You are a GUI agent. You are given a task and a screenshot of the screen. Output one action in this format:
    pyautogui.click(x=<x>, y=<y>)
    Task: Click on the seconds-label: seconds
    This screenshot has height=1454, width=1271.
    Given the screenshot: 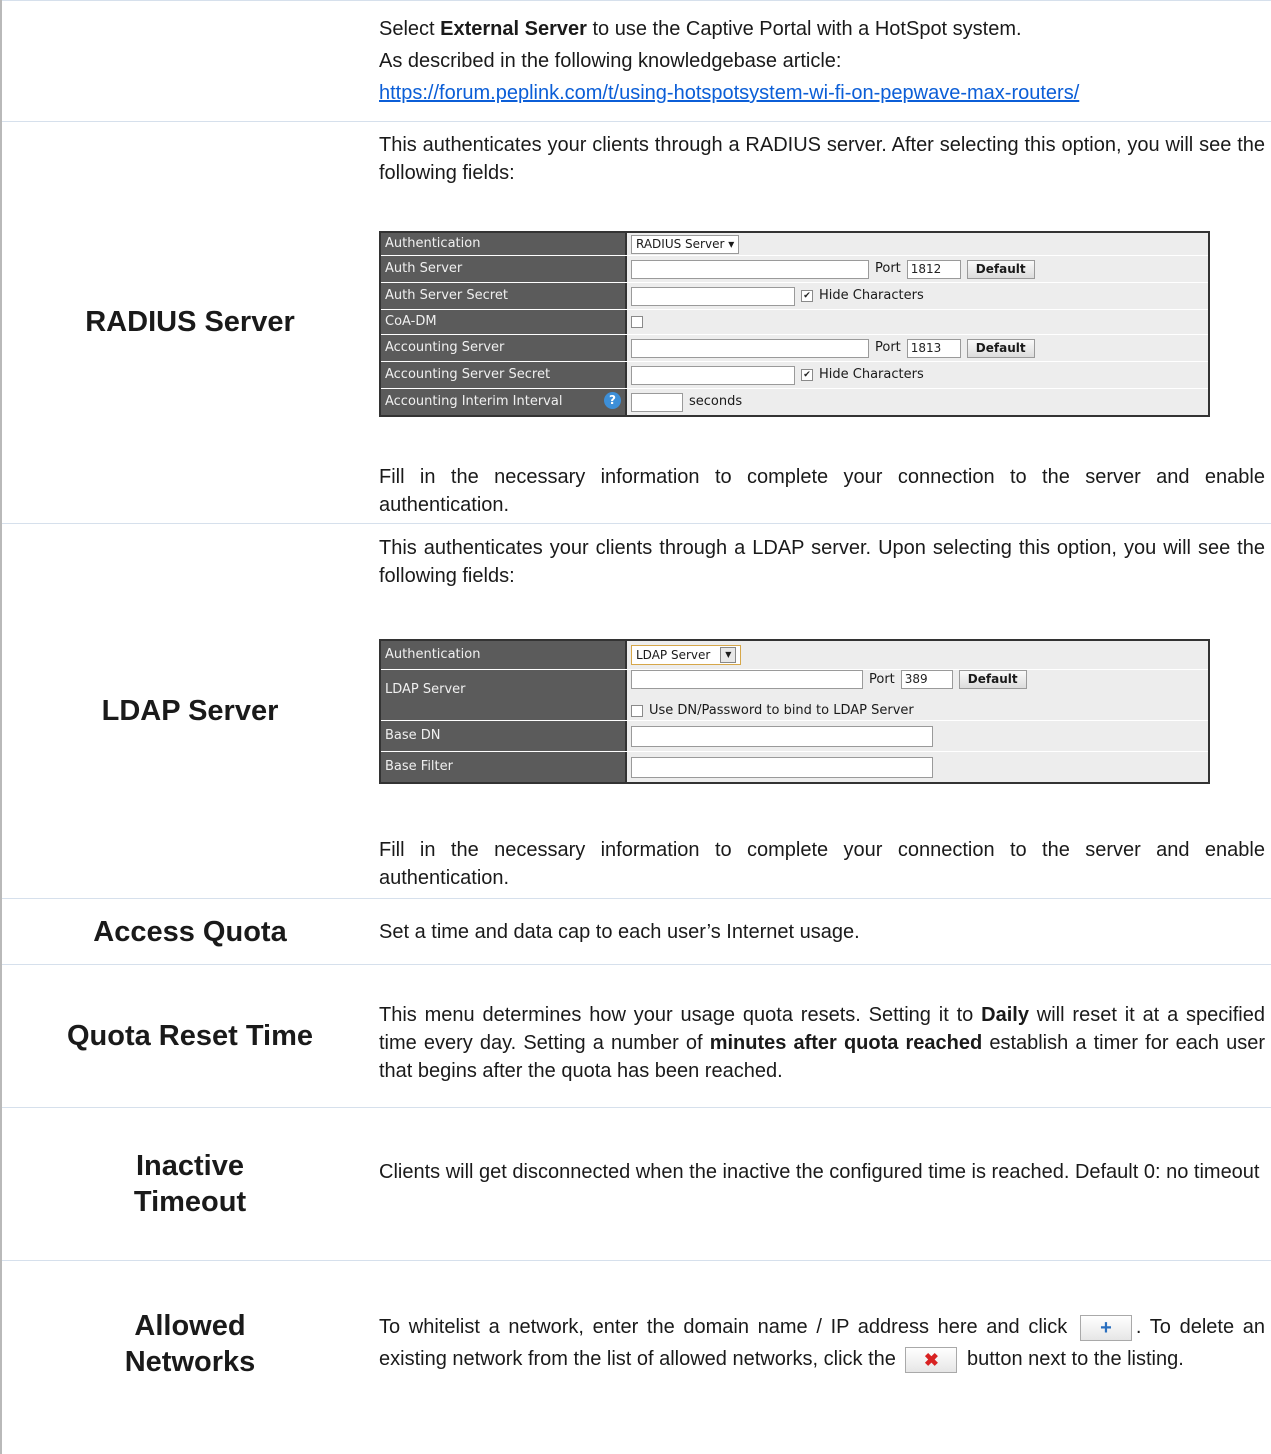 What is the action you would take?
    pyautogui.click(x=716, y=401)
    